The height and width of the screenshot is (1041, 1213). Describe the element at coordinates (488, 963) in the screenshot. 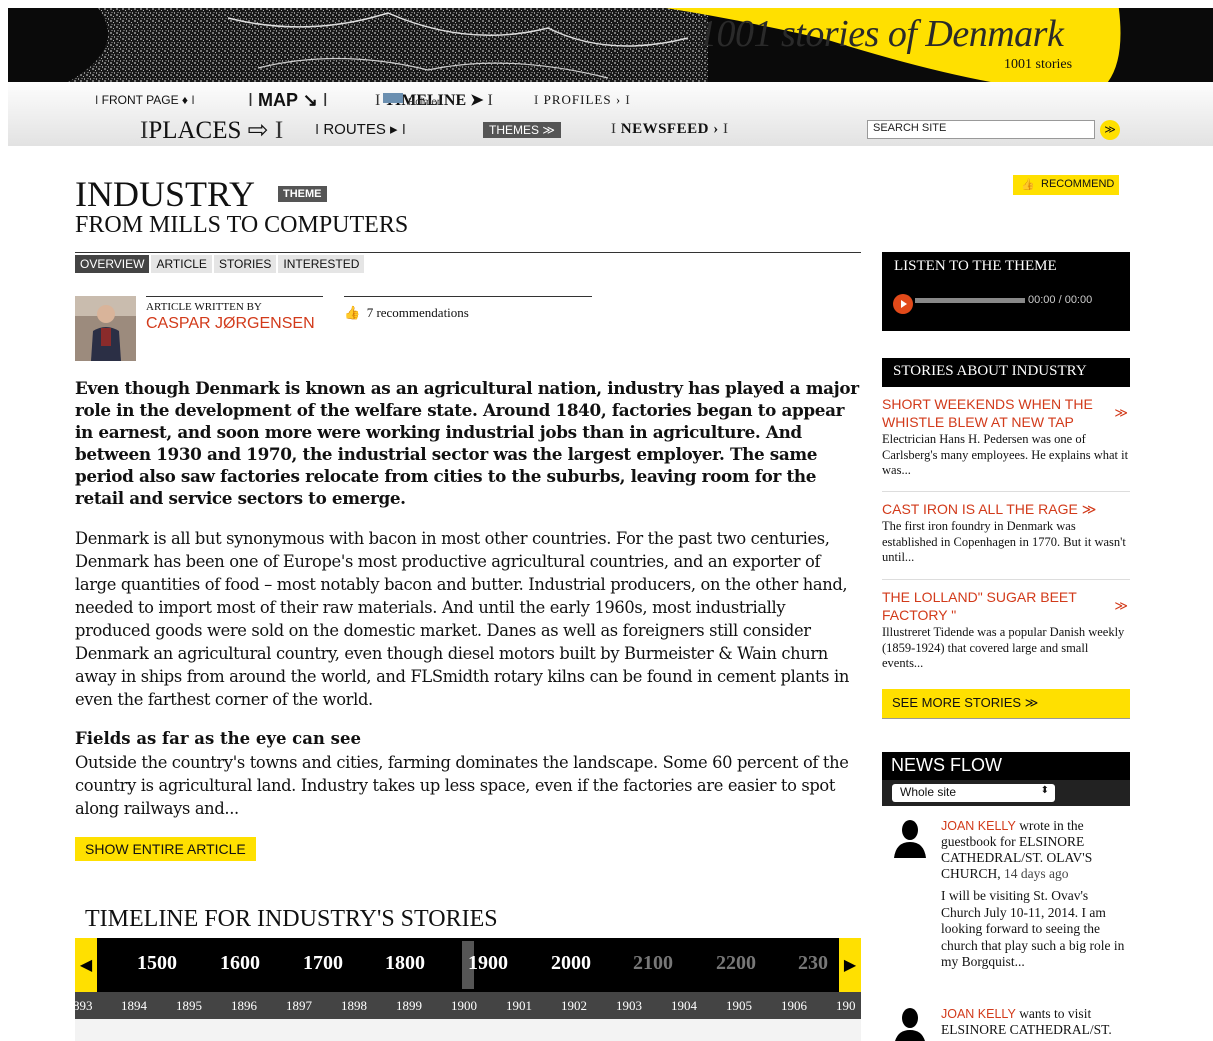

I see `timeline-century: 1900` at that location.